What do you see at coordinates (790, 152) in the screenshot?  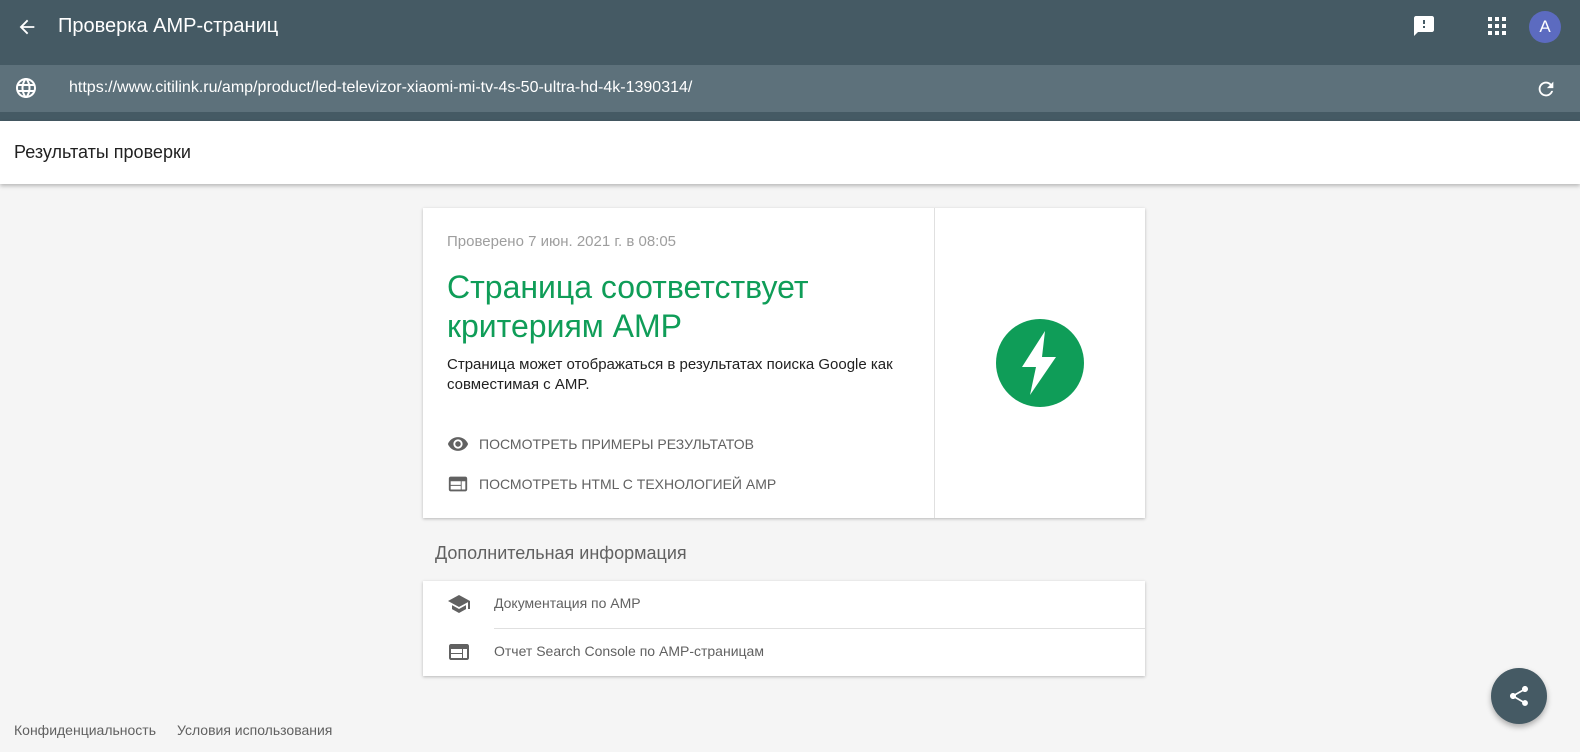 I see `results-header: Результаты проверки` at bounding box center [790, 152].